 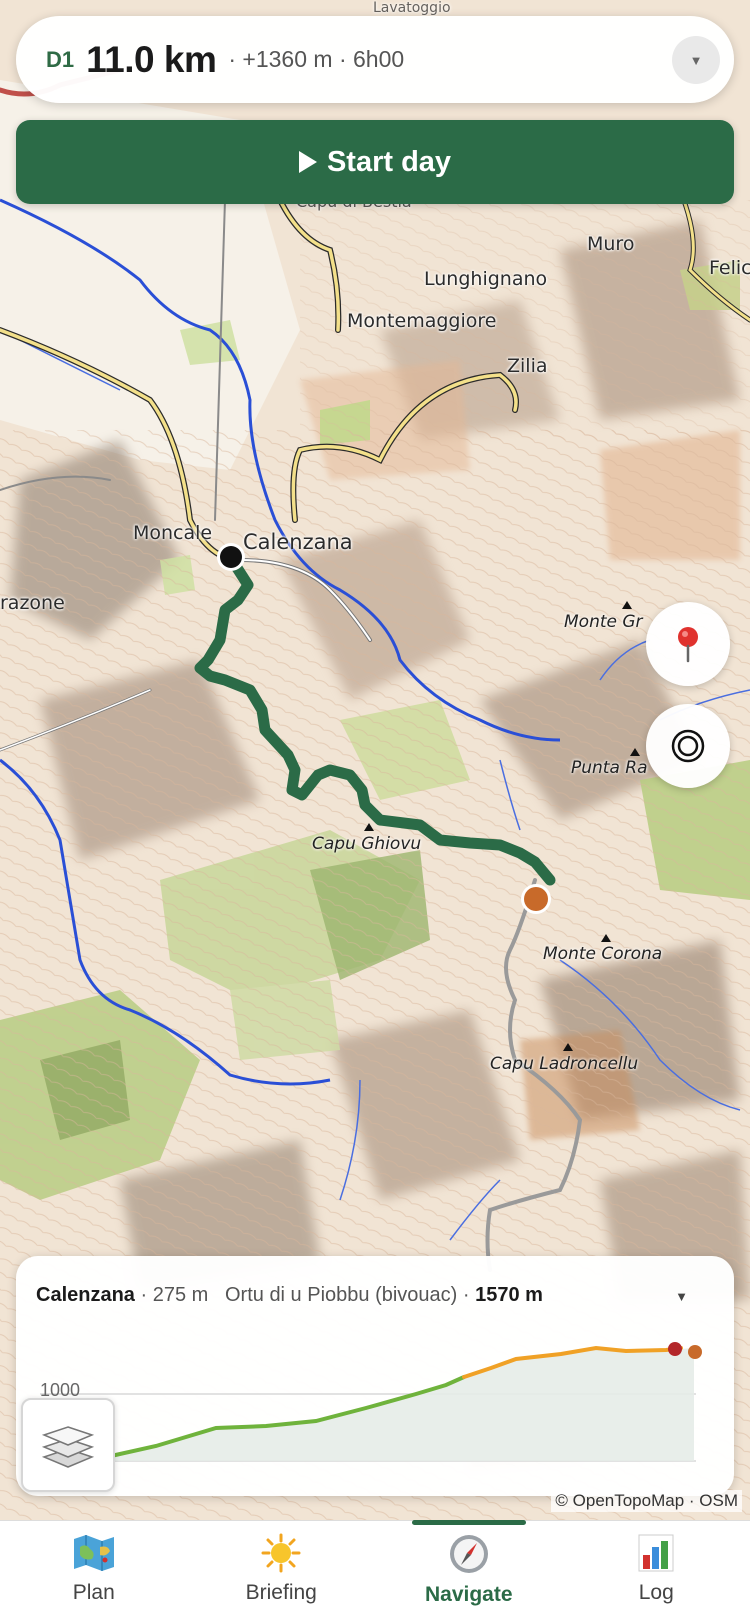 I want to click on sun-icon, so click(x=281, y=1553).